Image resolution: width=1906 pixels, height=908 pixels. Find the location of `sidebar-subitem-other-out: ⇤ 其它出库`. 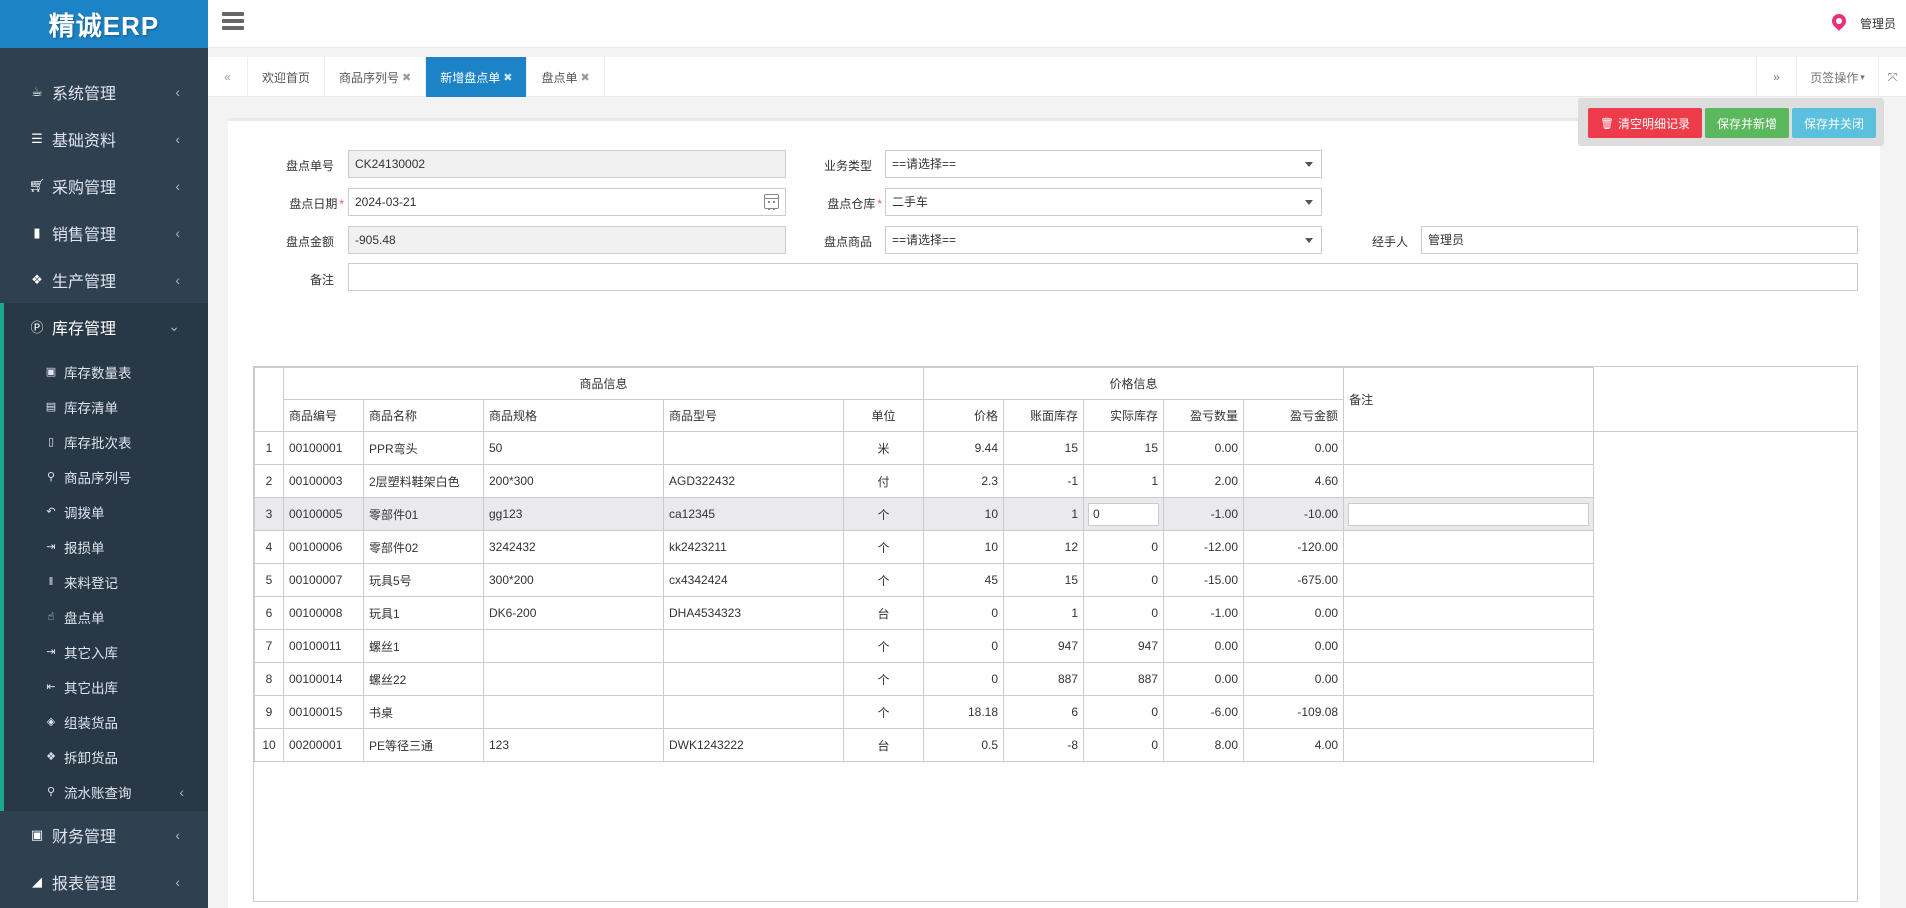

sidebar-subitem-other-out: ⇤ 其它出库 is located at coordinates (106, 686).